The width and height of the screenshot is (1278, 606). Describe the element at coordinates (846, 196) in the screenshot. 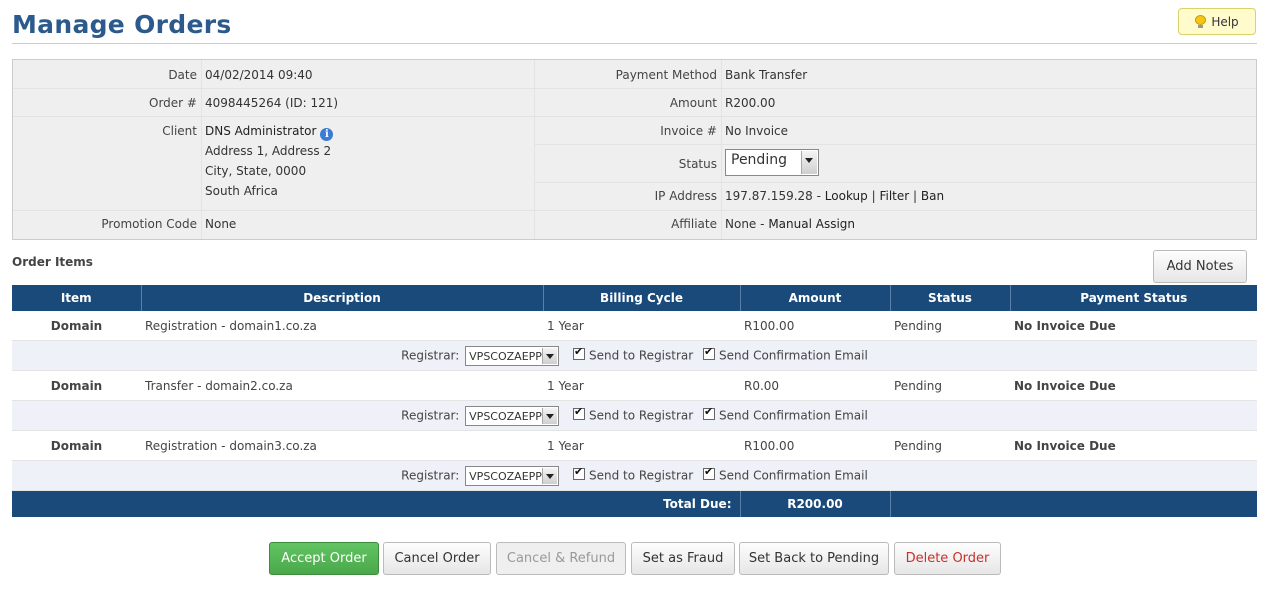

I see `ip-lookup-link: Lookup` at that location.